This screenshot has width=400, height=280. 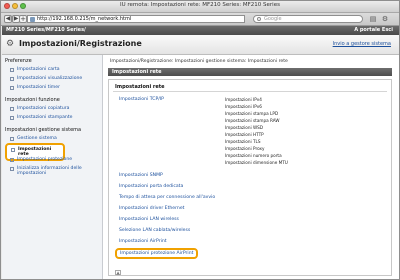 I want to click on ethernet-driver-link: Impostazioni driver Ethernet, so click(x=151, y=208).